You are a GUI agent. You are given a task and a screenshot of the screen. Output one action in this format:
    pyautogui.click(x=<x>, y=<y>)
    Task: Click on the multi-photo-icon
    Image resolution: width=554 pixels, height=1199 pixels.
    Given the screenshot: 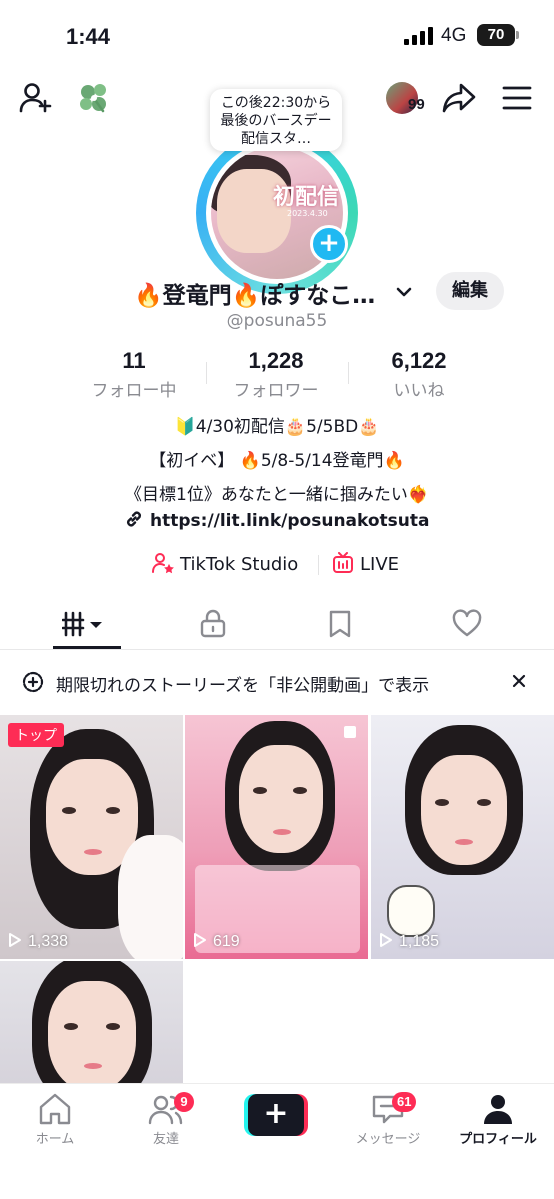 What is the action you would take?
    pyautogui.click(x=350, y=732)
    